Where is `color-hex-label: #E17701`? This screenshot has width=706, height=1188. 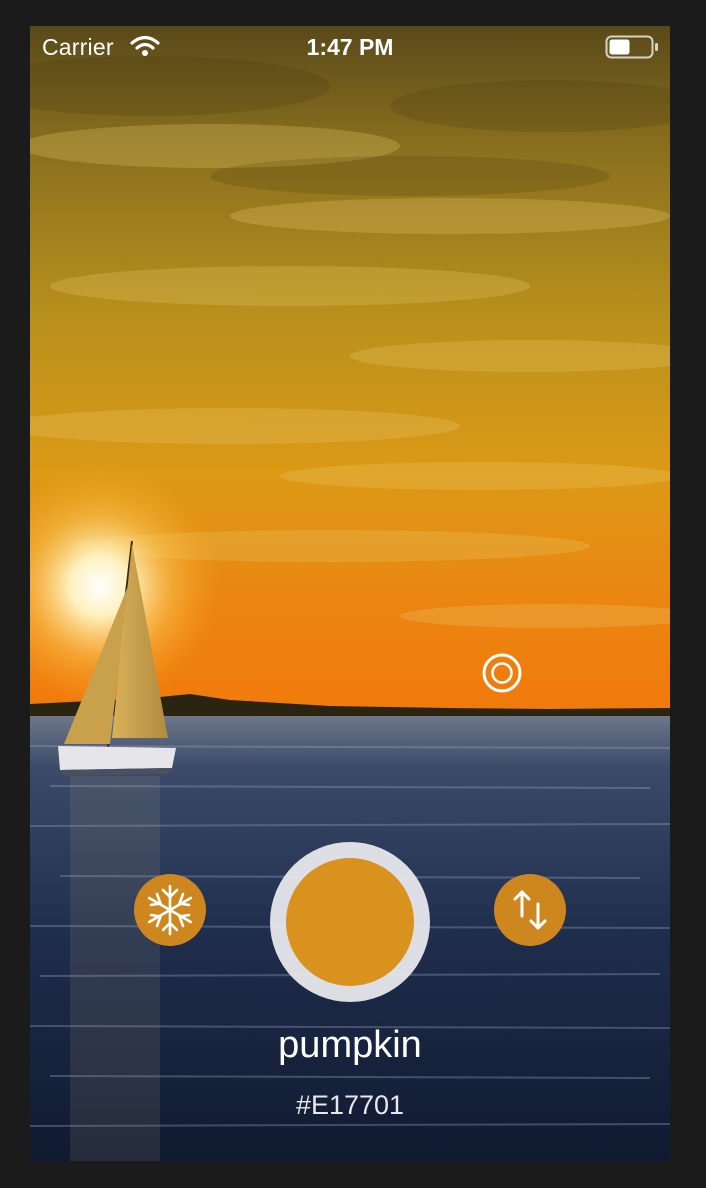 color-hex-label: #E17701 is located at coordinates (350, 1105).